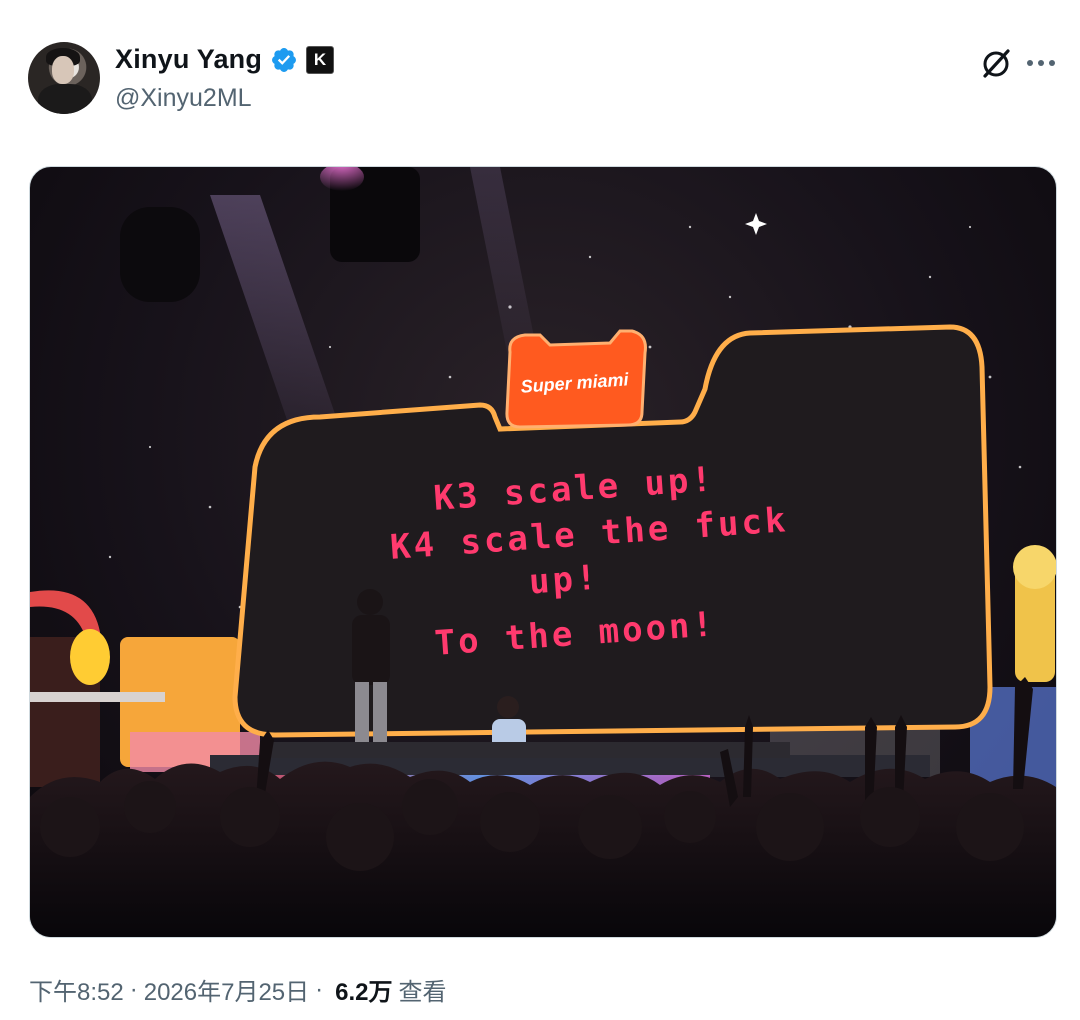 The width and height of the screenshot is (1080, 1020). Describe the element at coordinates (226, 989) in the screenshot. I see `tweet-date: 2026年7月25日` at that location.